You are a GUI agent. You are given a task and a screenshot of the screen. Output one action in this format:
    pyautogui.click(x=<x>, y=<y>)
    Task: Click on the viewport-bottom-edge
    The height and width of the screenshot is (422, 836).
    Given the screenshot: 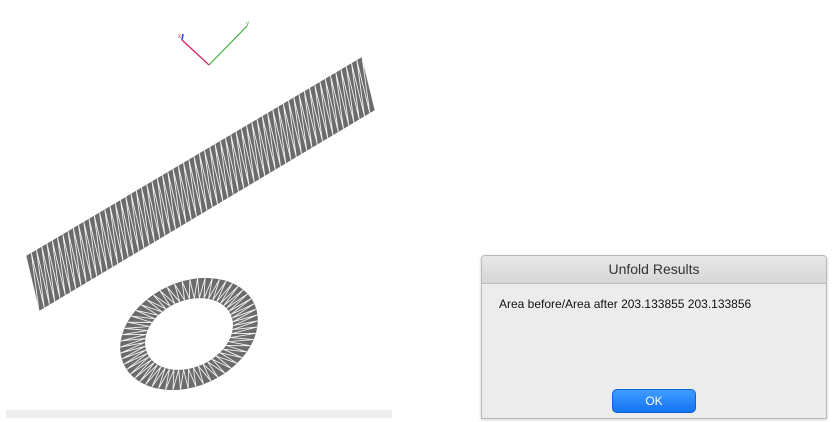 What is the action you would take?
    pyautogui.click(x=199, y=414)
    